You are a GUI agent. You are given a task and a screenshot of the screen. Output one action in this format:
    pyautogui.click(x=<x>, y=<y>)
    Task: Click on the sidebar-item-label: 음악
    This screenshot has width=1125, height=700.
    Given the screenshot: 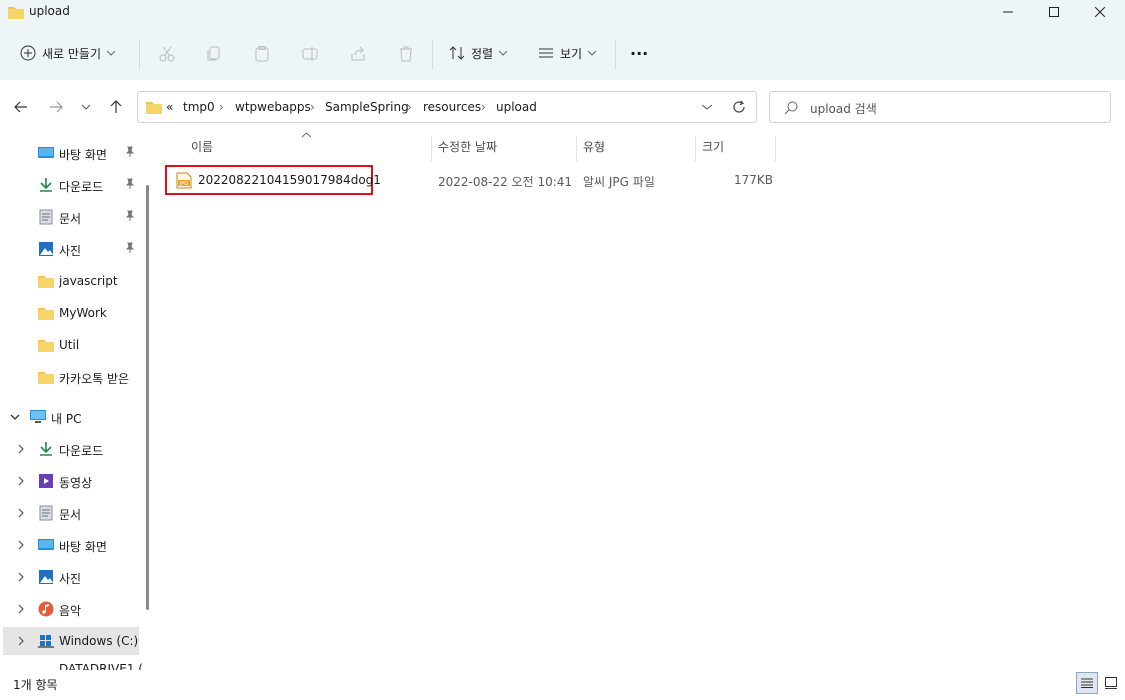 What is the action you would take?
    pyautogui.click(x=70, y=611)
    